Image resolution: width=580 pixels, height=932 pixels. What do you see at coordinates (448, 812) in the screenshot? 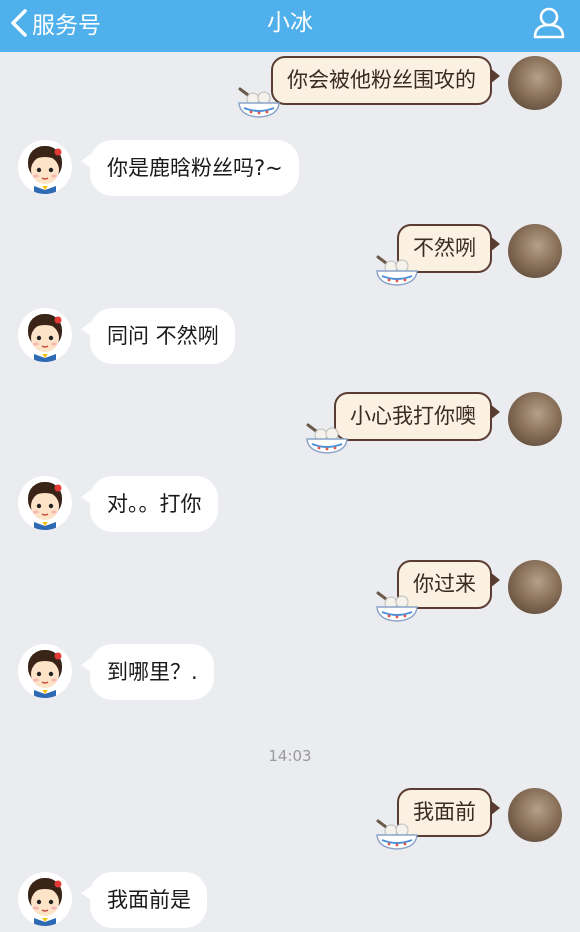
I see `user-message-bubble: 我面前` at bounding box center [448, 812].